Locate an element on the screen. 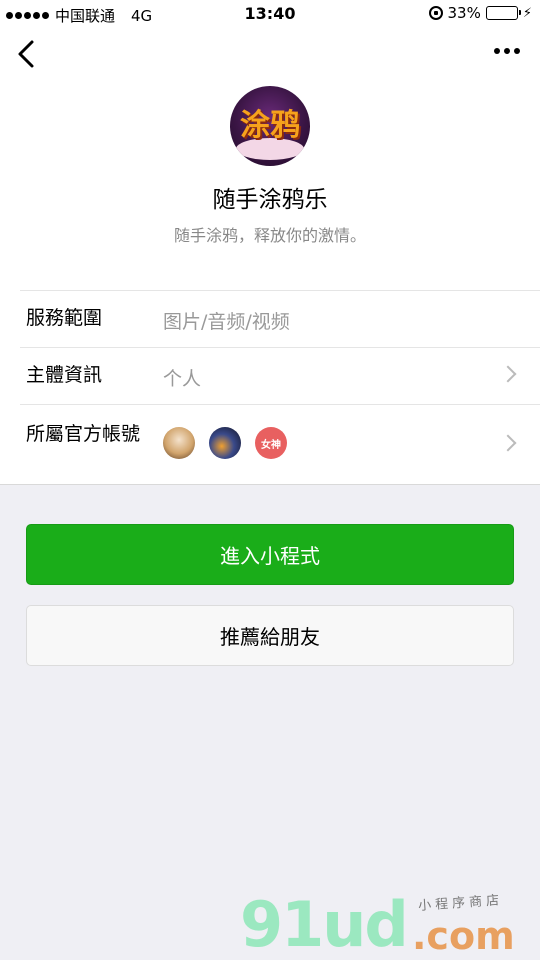  row-label: 服務範圍 is located at coordinates (64, 318).